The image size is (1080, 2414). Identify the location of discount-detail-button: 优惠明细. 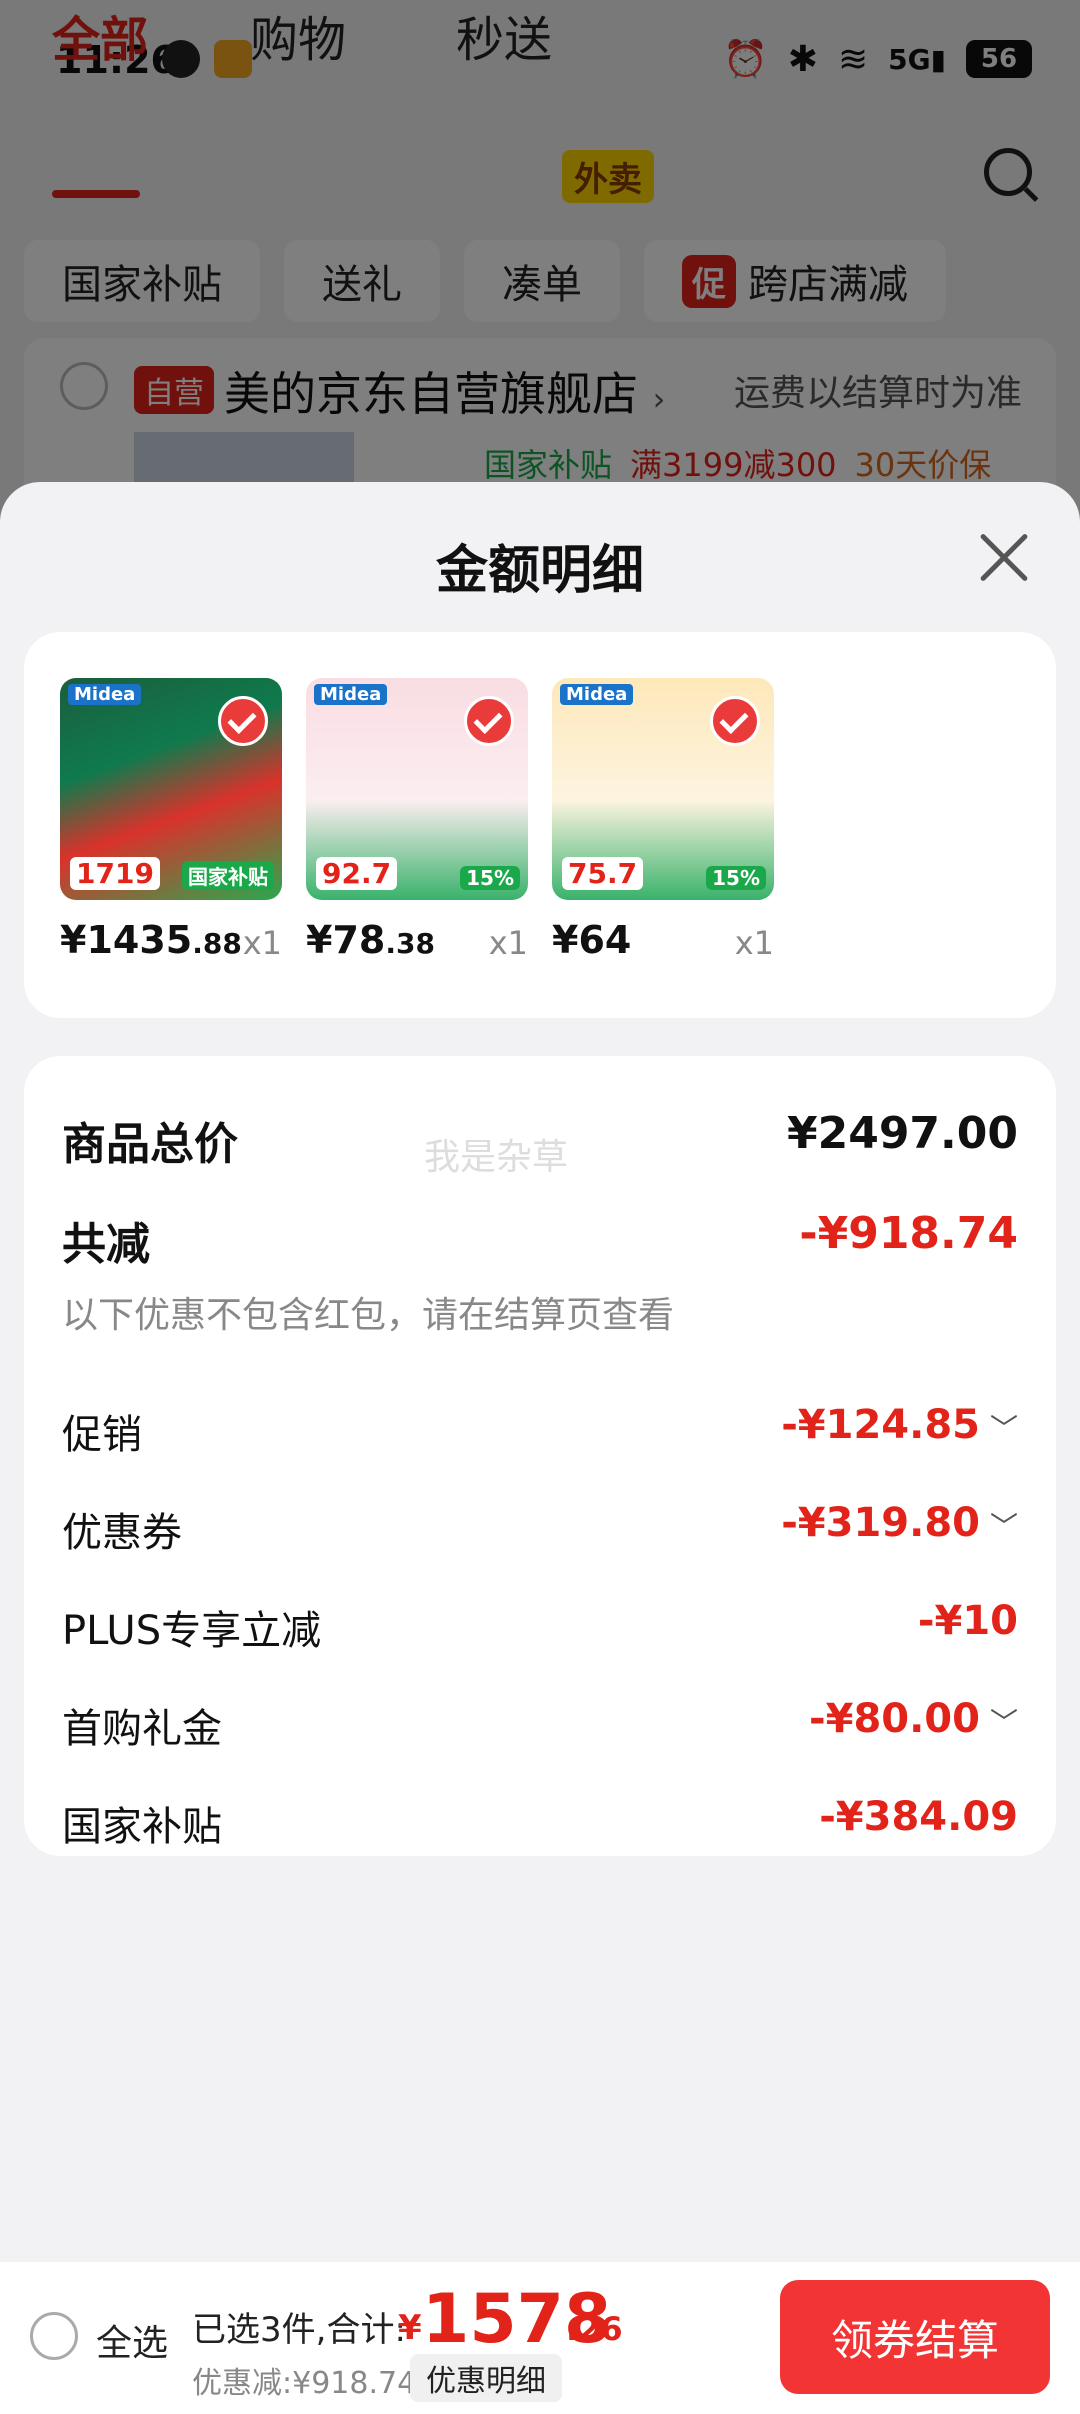
(486, 2378).